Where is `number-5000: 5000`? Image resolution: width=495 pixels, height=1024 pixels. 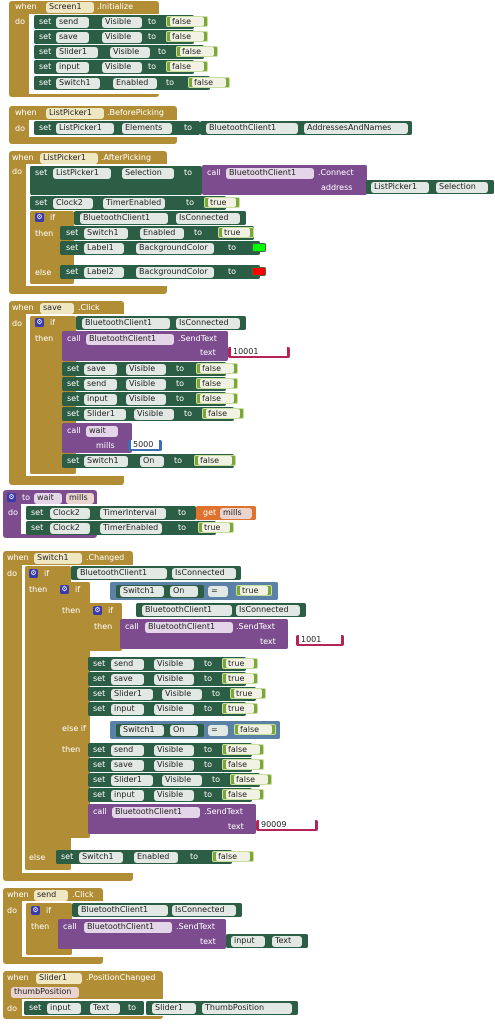
number-5000: 5000 is located at coordinates (145, 445).